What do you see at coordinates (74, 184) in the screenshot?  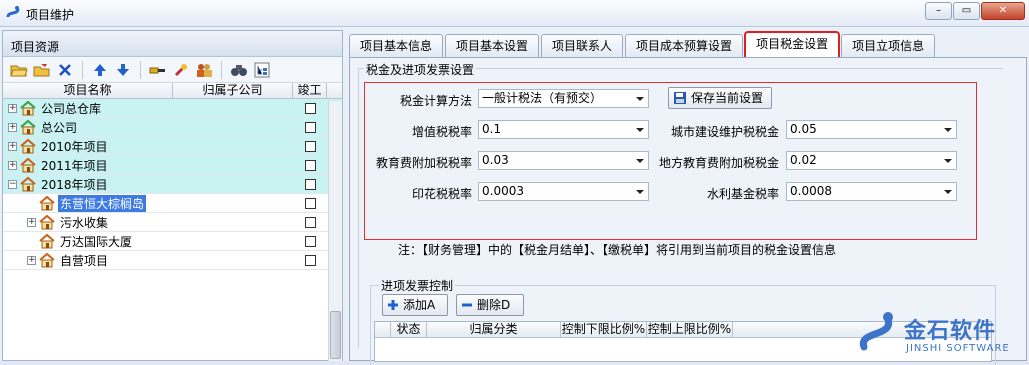 I see `project-name: 2018年项目` at bounding box center [74, 184].